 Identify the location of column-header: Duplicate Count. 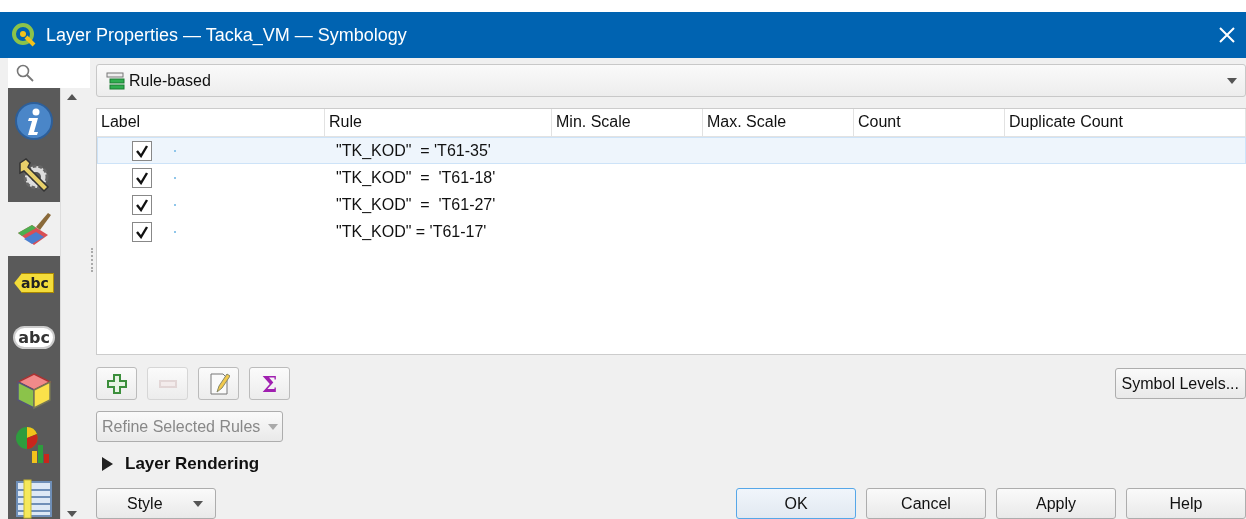
(1125, 122).